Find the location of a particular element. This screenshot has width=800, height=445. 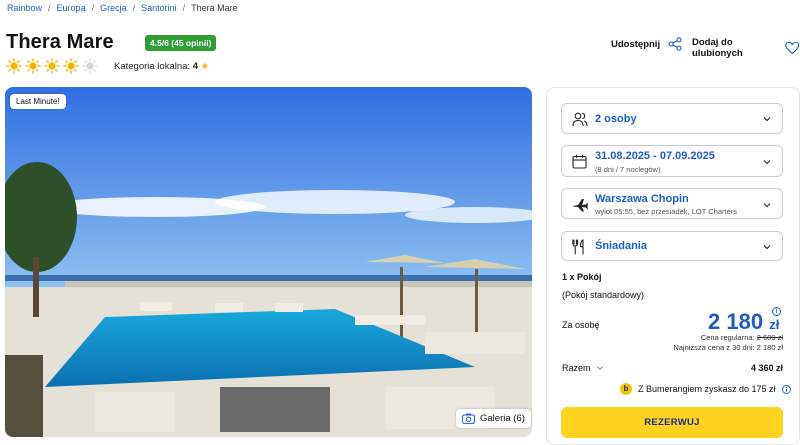

breadcrumb-link-rainbow: Rainbow is located at coordinates (24, 8).